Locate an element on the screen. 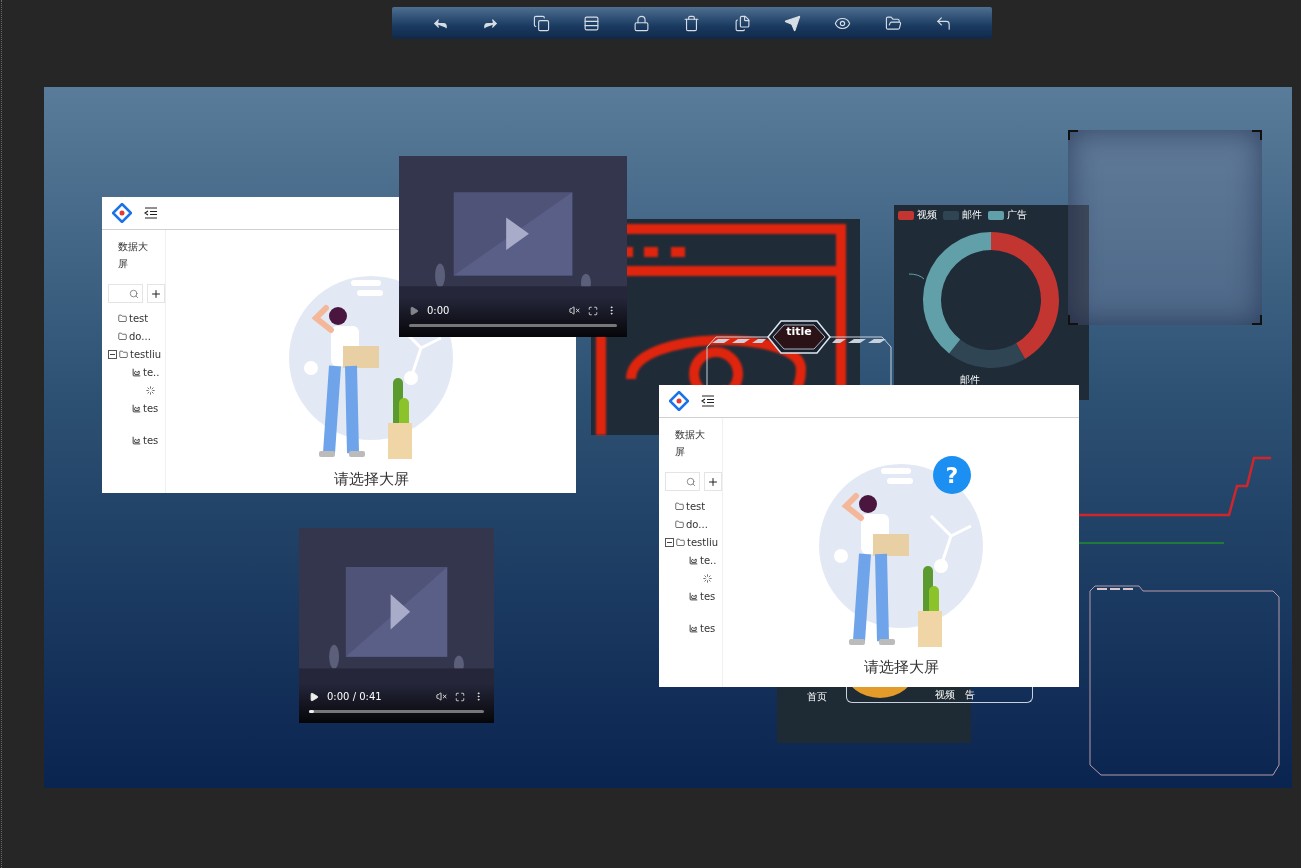  lock-icon is located at coordinates (642, 23).